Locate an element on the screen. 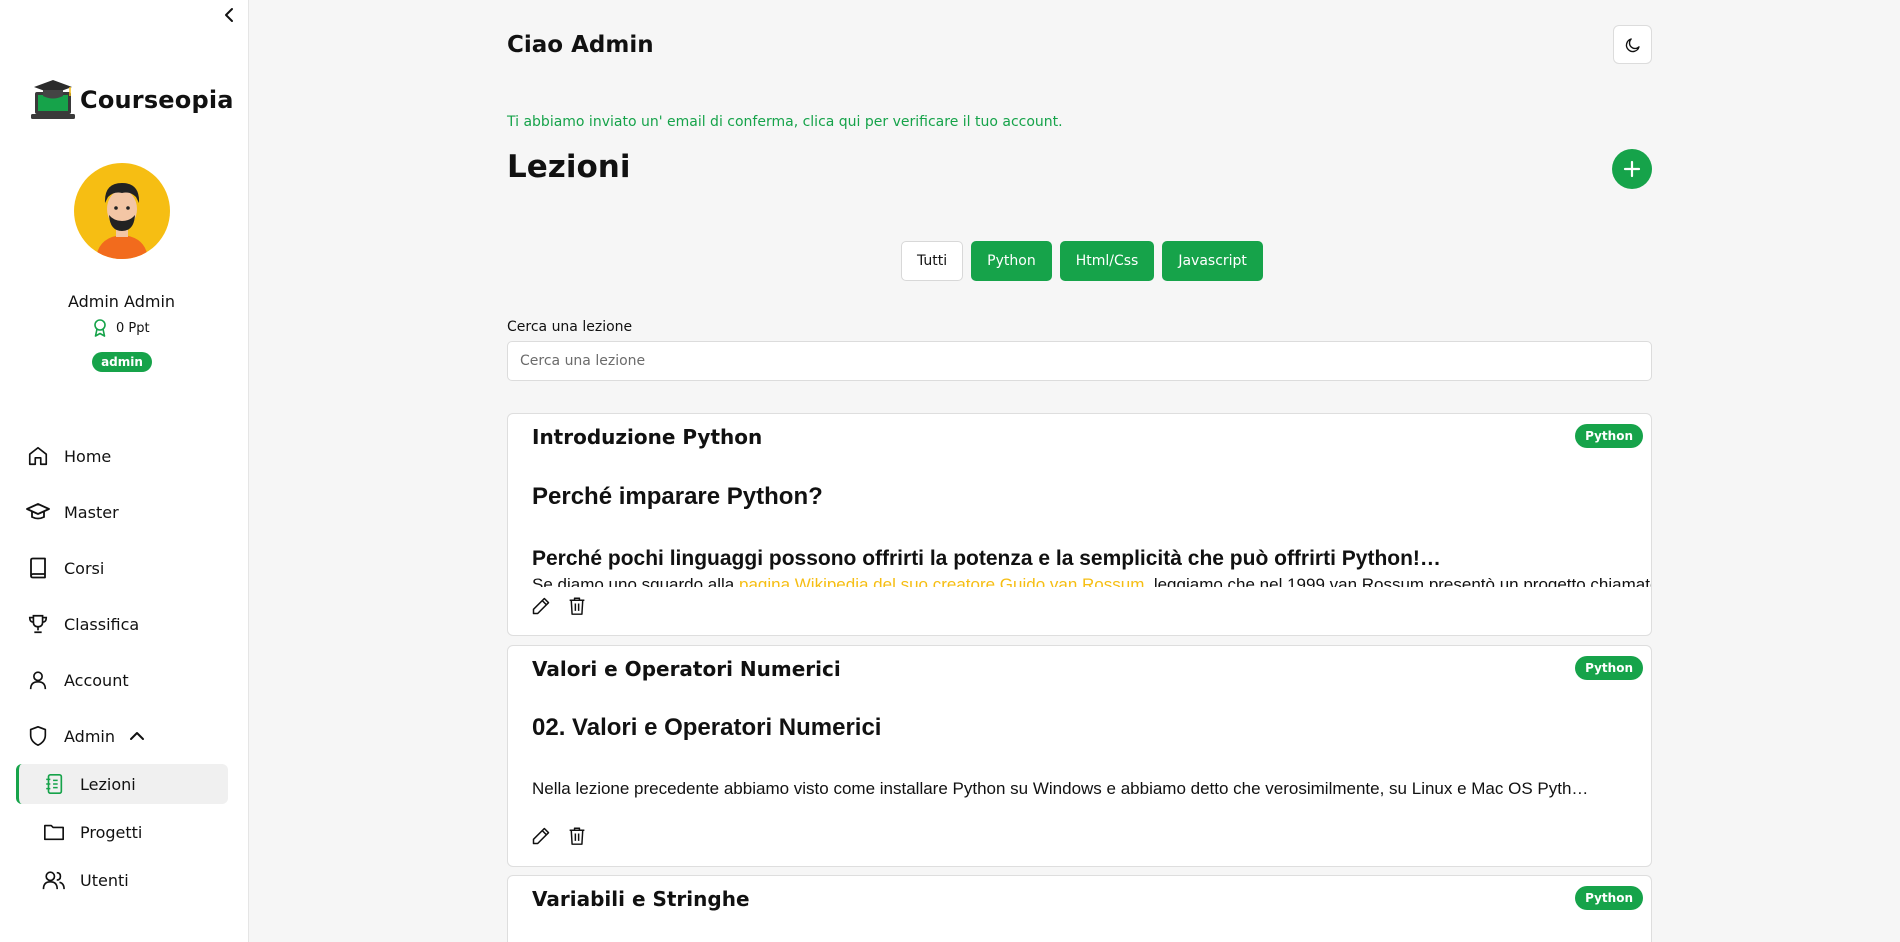 This screenshot has width=1900, height=942. user-icon is located at coordinates (38, 680).